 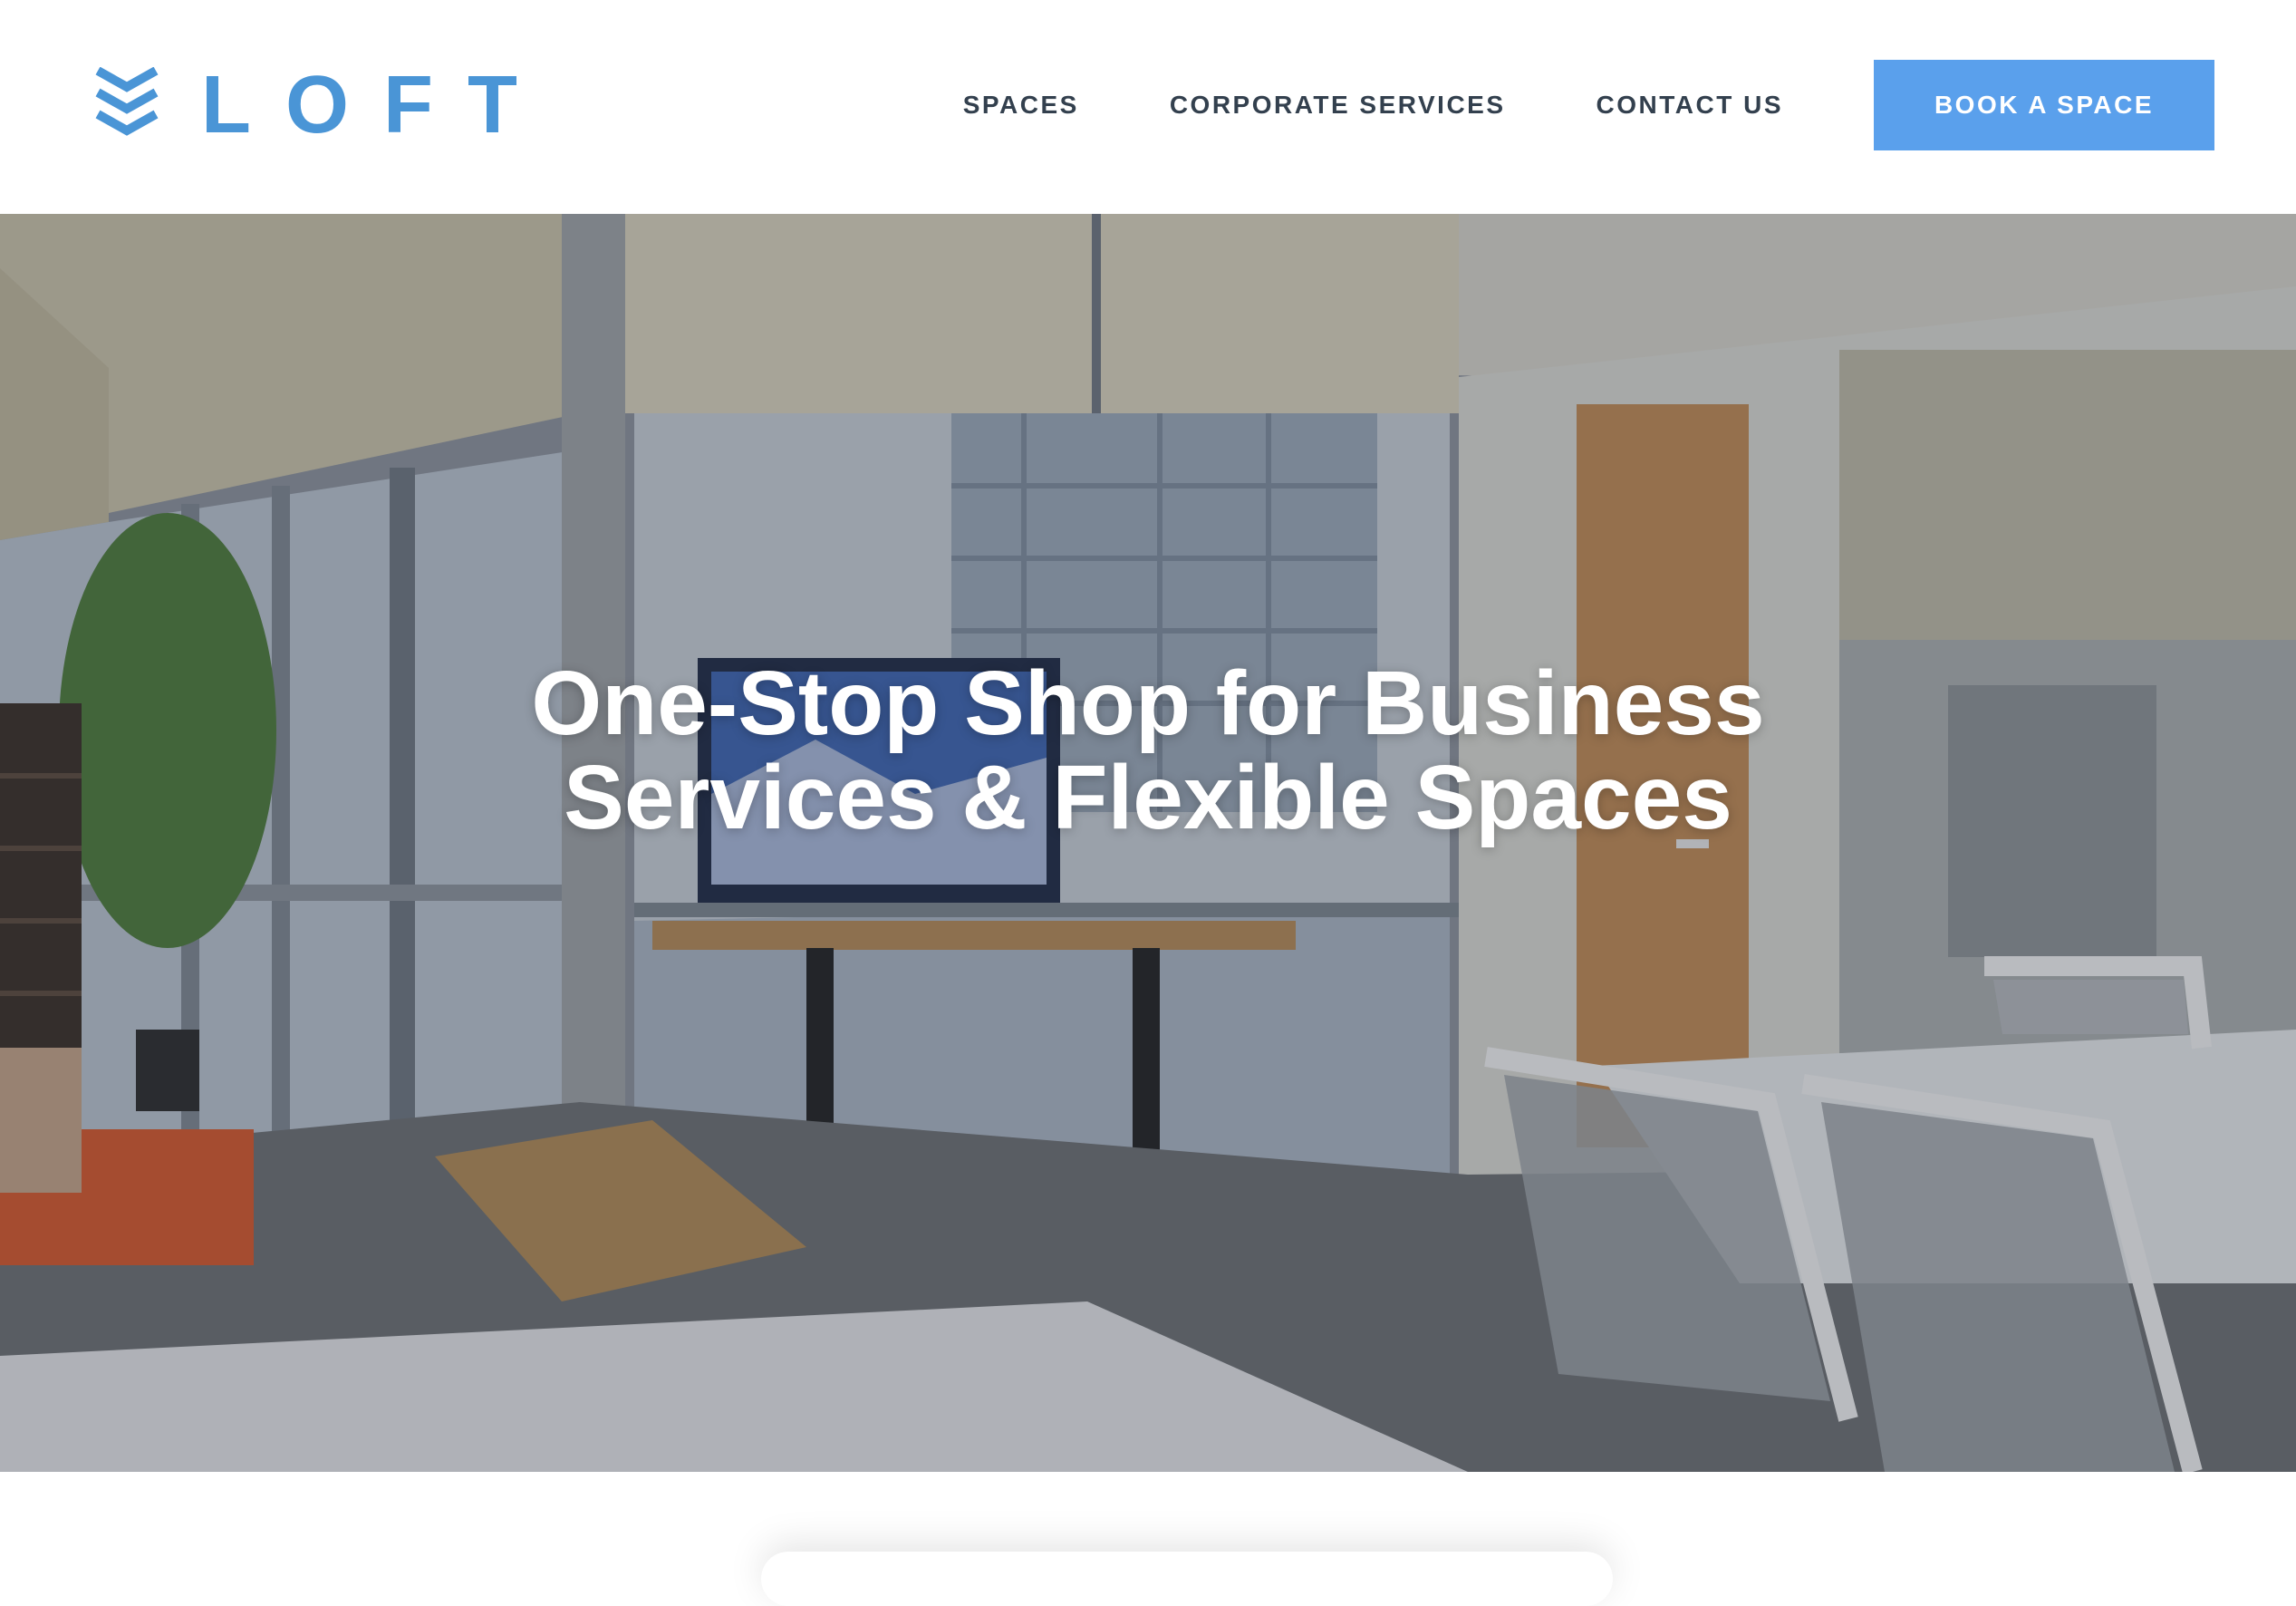 I want to click on nav-contact-us-link: CONTACT US, so click(x=1690, y=105).